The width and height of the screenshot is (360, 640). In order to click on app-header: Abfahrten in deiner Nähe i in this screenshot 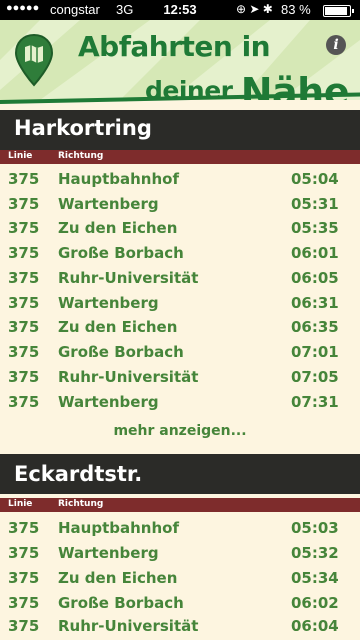, I will do `click(180, 60)`.